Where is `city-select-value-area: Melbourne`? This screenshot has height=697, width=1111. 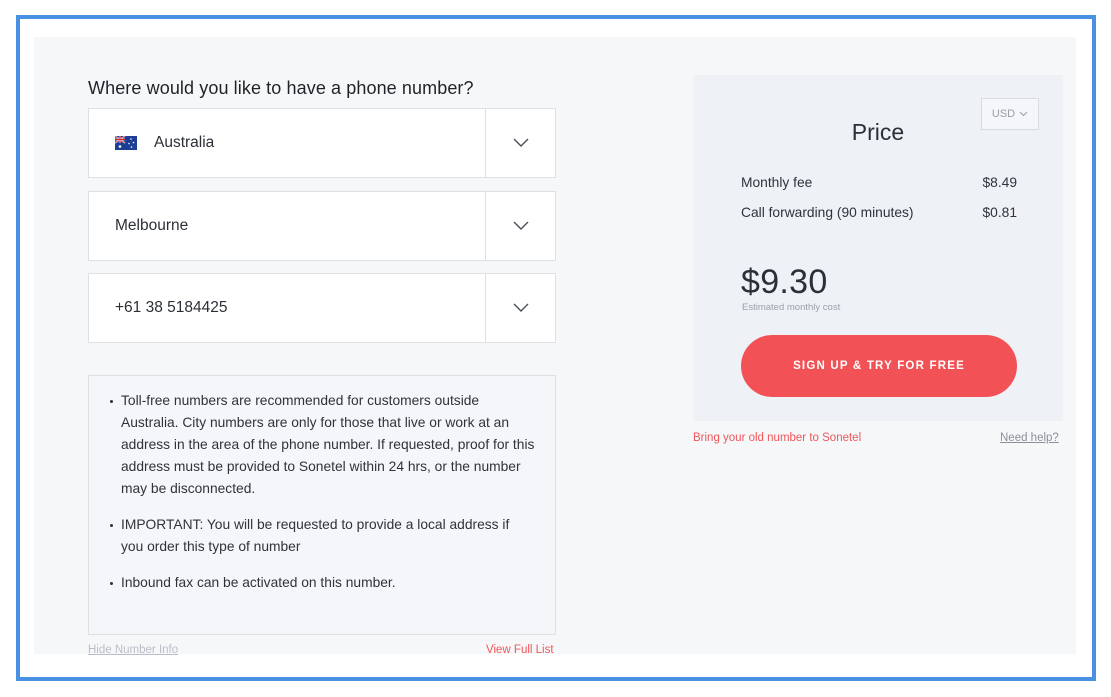 city-select-value-area: Melbourne is located at coordinates (287, 226).